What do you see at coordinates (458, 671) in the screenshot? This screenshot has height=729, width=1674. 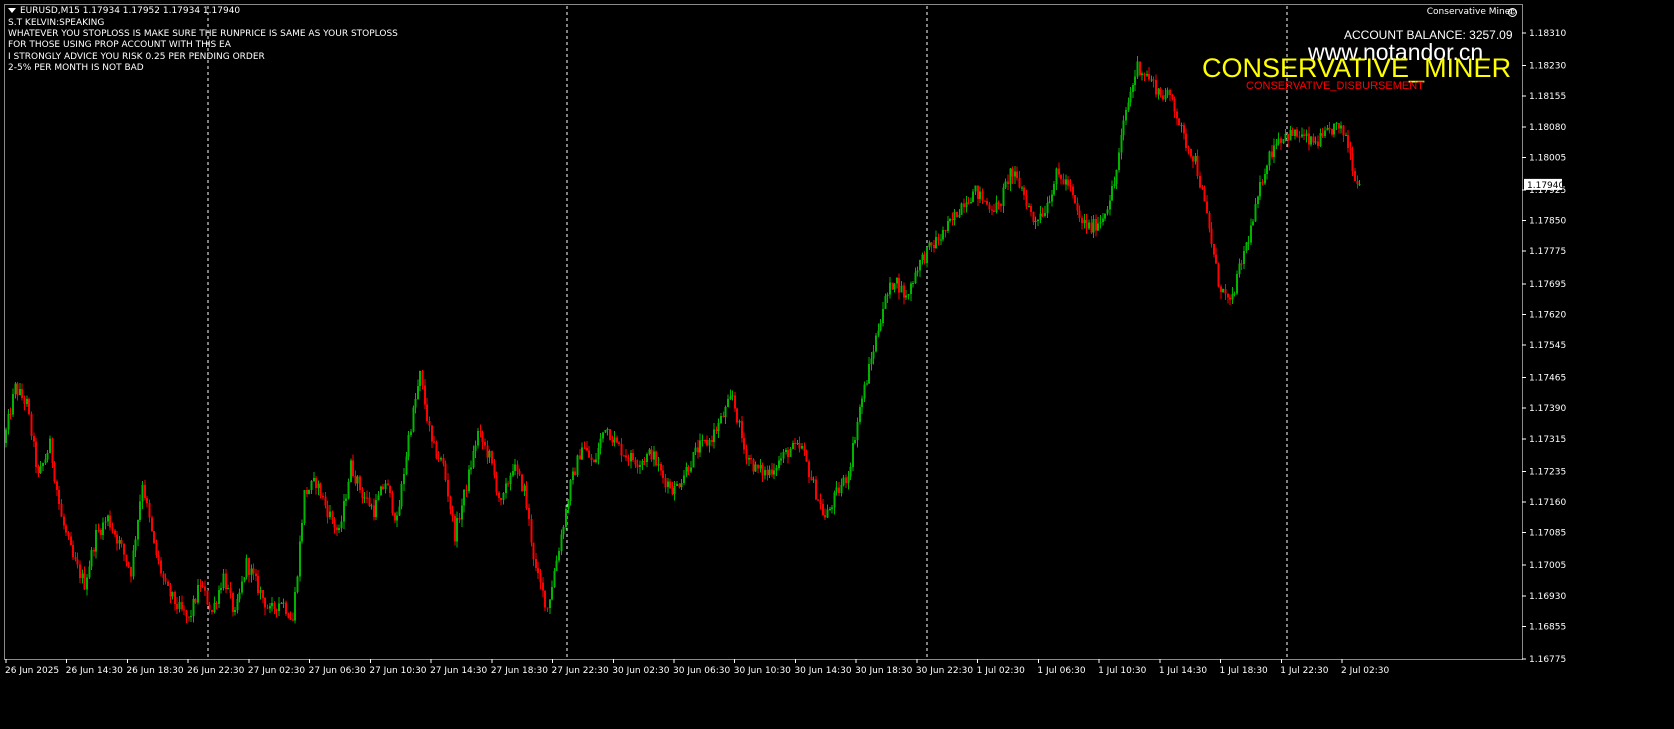 I see `x-tick-label: 27 Jun 14:30` at bounding box center [458, 671].